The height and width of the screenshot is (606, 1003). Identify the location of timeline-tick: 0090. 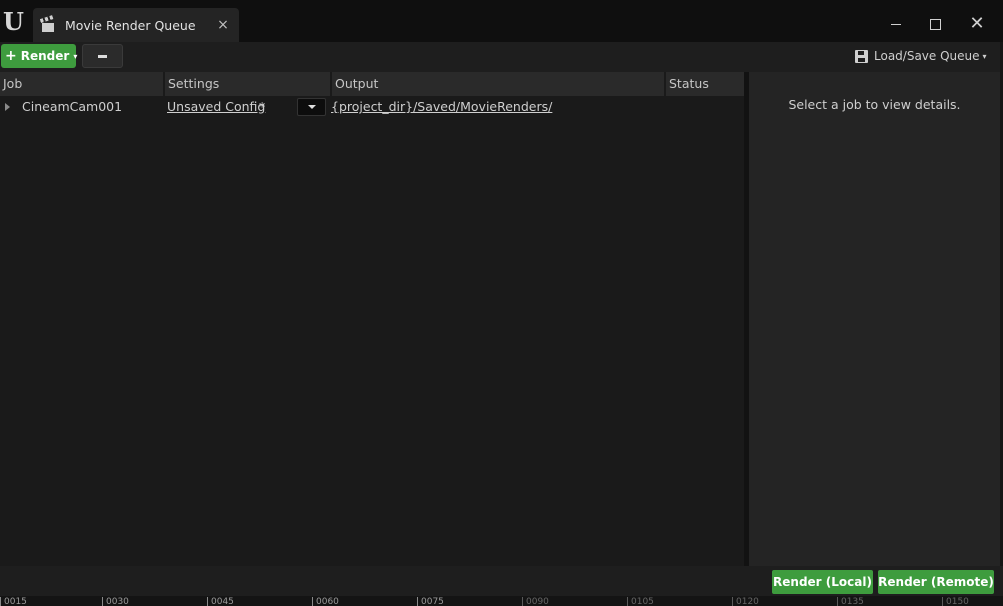
(535, 601).